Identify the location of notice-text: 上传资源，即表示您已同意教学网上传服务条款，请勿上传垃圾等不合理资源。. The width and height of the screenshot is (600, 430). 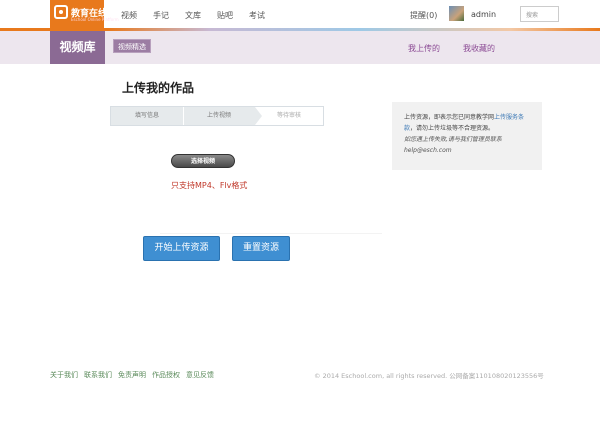
(468, 123).